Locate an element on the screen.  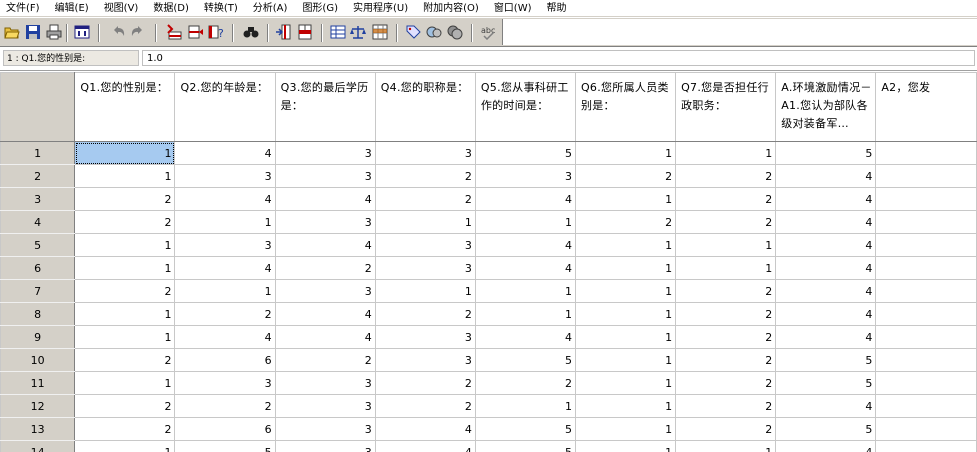
undo-icon is located at coordinates (118, 32).